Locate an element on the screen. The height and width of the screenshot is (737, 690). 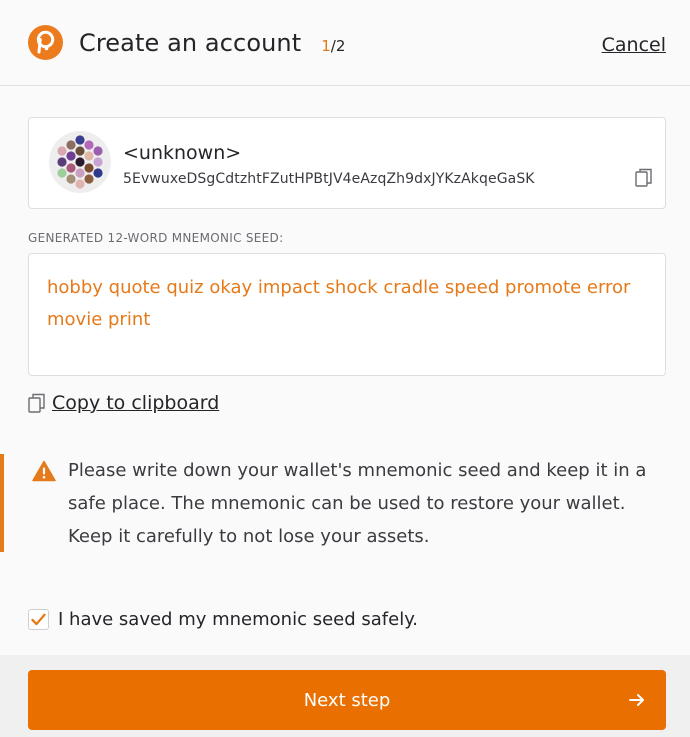
next-step-button: Next step is located at coordinates (347, 700).